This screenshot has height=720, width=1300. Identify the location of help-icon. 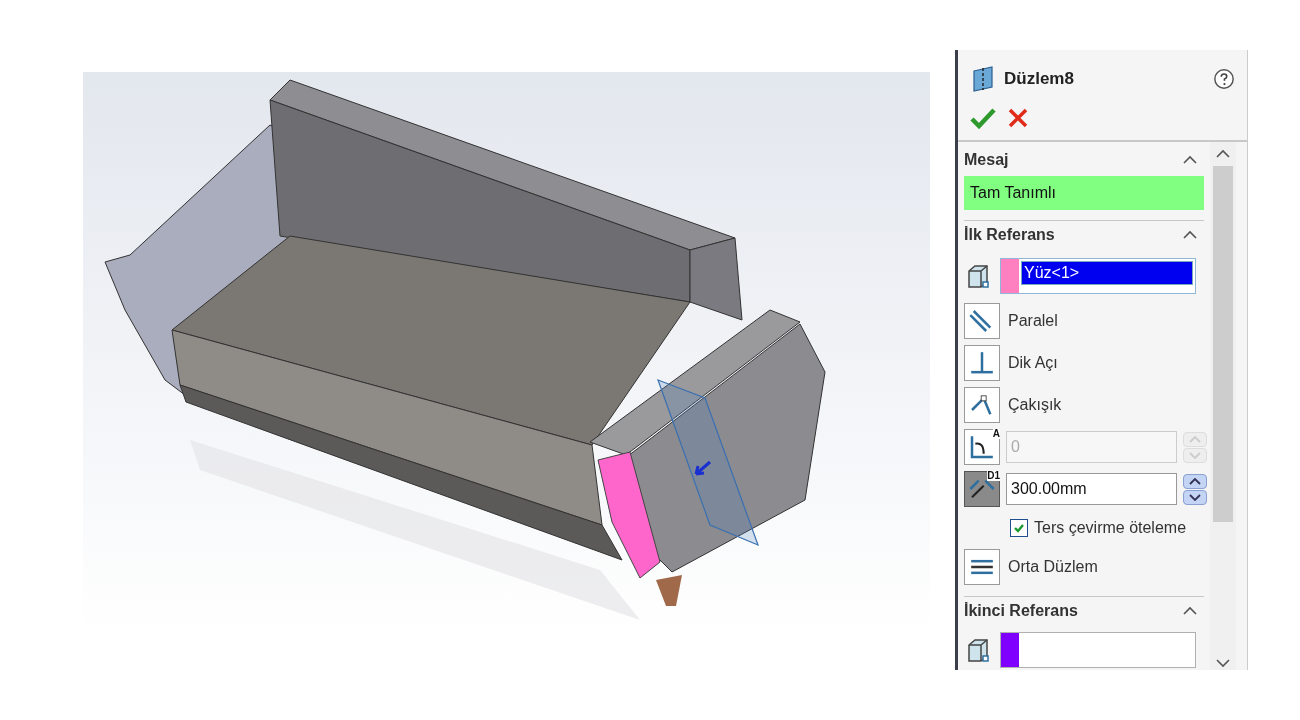
(1224, 79).